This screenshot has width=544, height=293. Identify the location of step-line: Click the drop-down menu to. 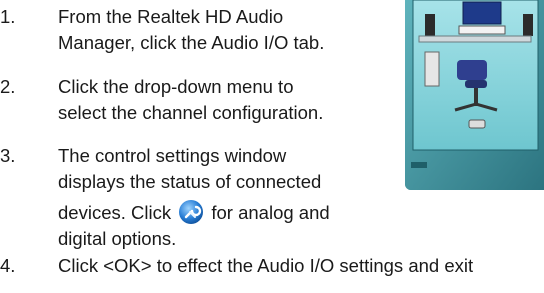
(176, 86).